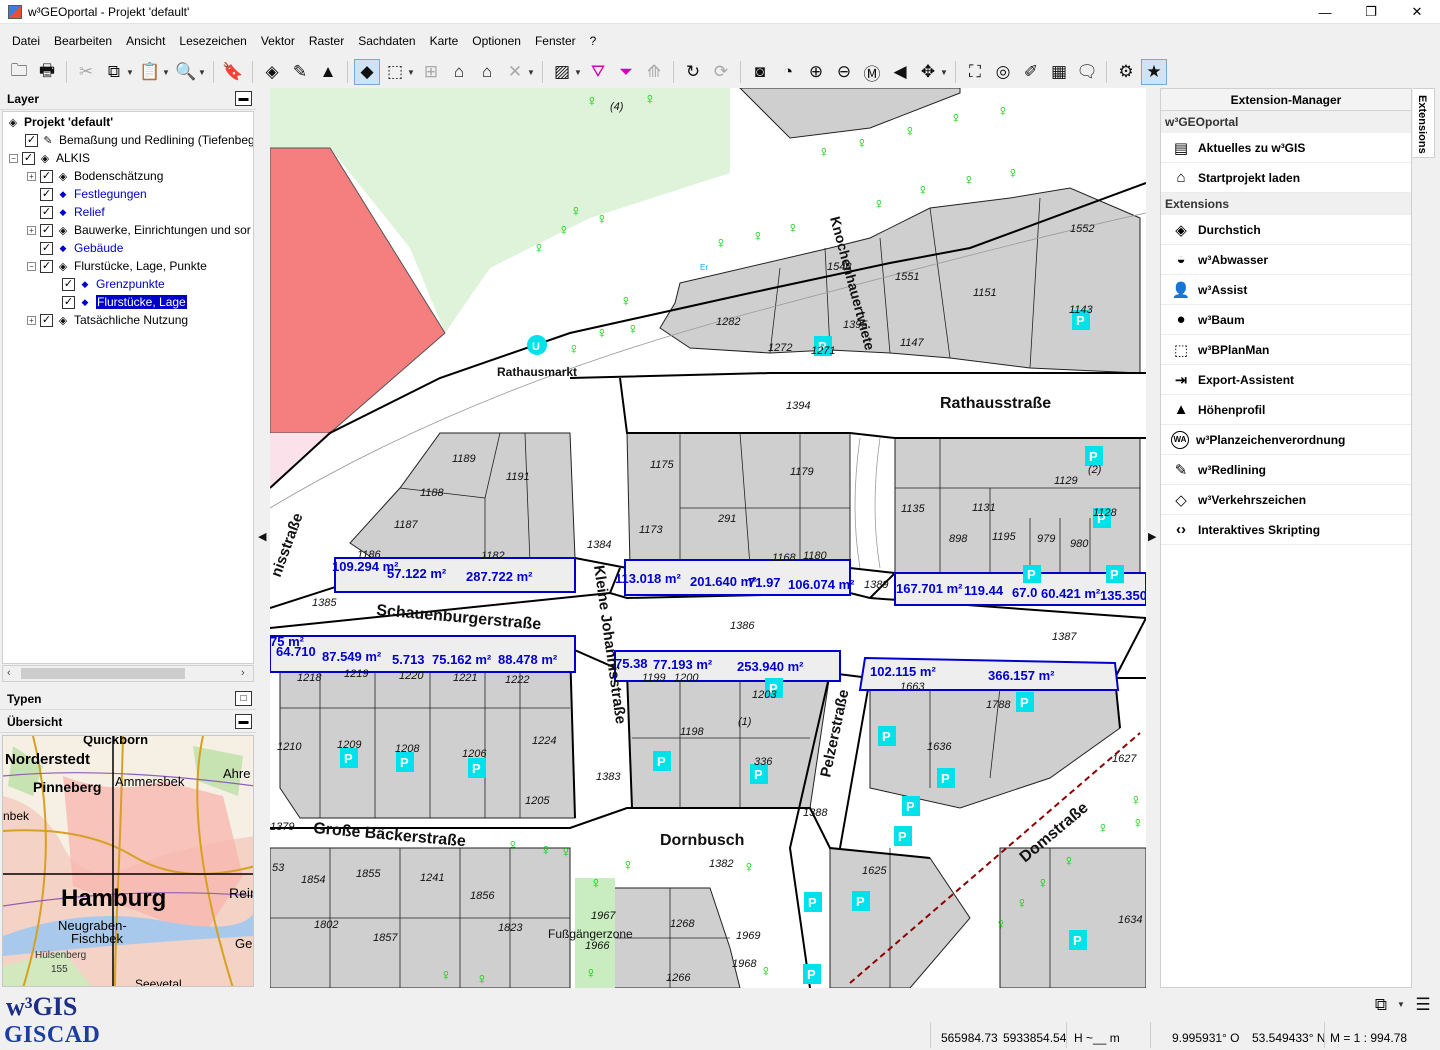  Describe the element at coordinates (900, 72) in the screenshot. I see `zoom-back-icon: ◀` at that location.